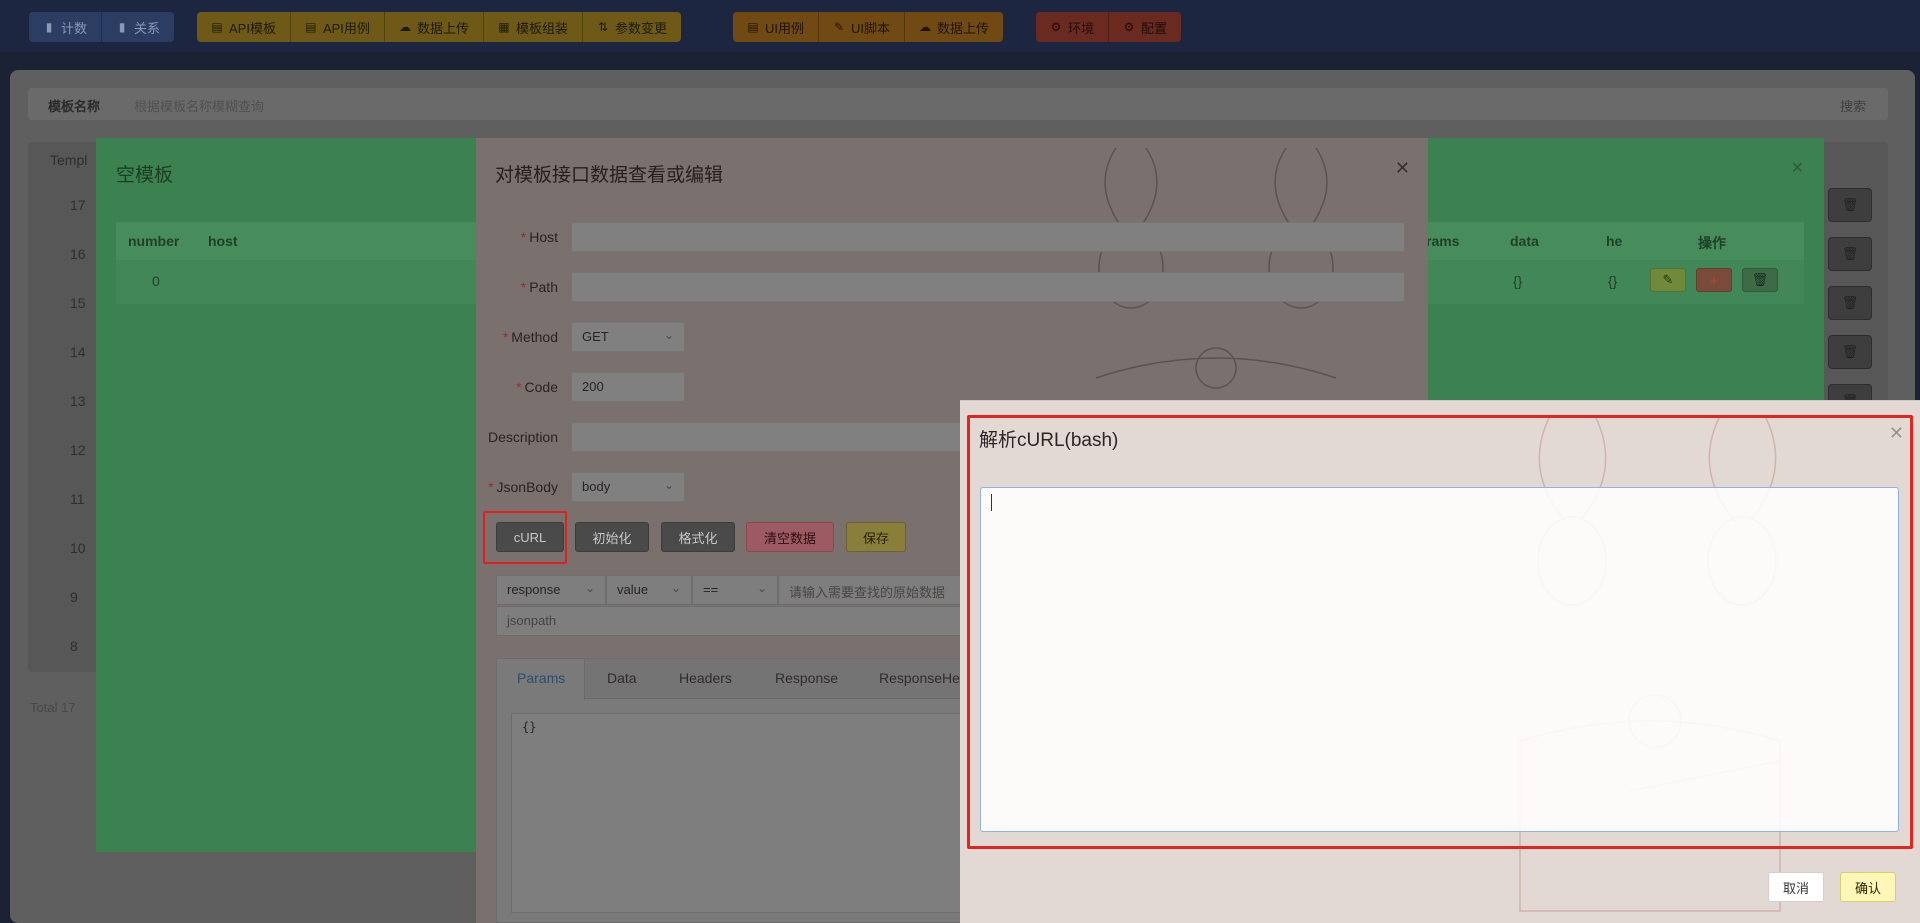  I want to click on column-header-number: number, so click(154, 241).